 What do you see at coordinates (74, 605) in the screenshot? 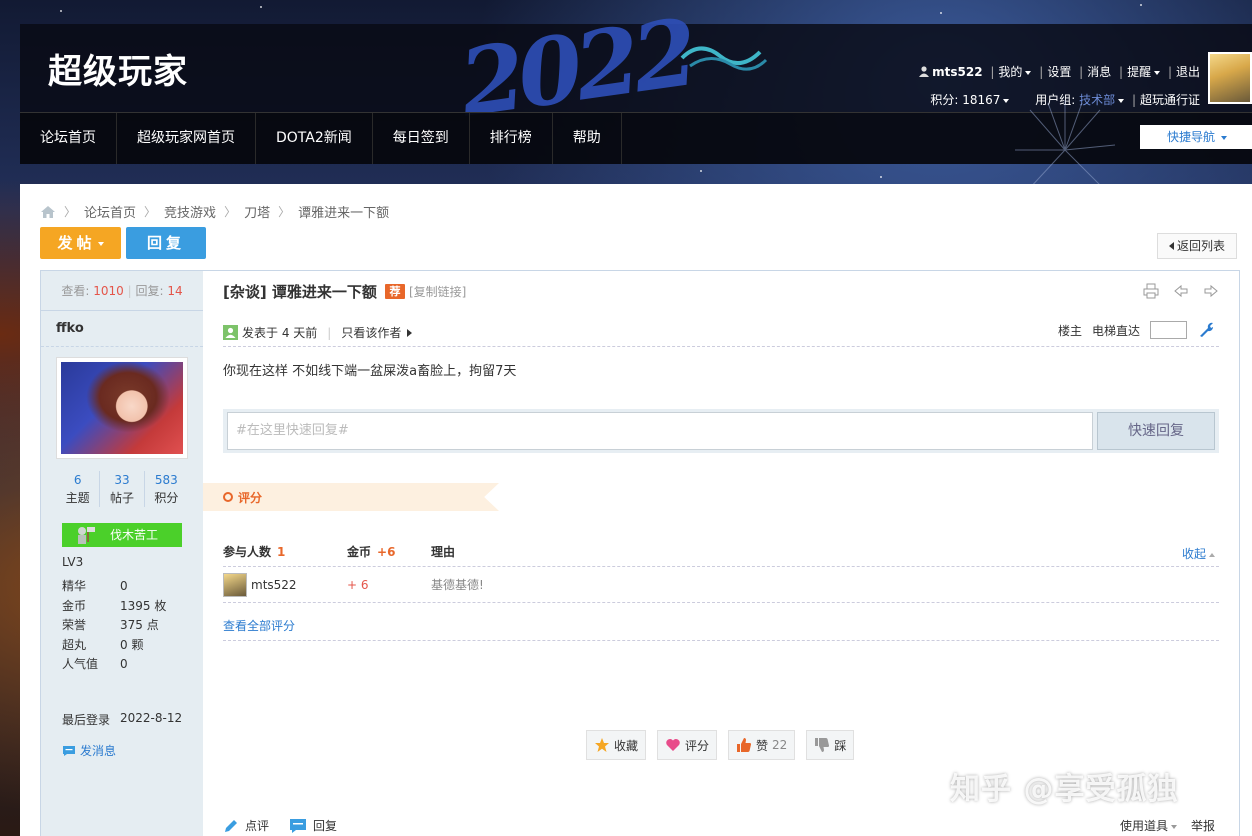
I see `info-key: 金币` at bounding box center [74, 605].